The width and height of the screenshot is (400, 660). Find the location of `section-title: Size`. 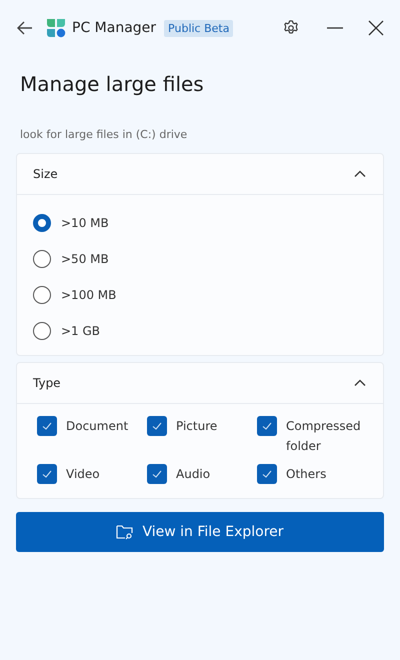

section-title: Size is located at coordinates (45, 174).